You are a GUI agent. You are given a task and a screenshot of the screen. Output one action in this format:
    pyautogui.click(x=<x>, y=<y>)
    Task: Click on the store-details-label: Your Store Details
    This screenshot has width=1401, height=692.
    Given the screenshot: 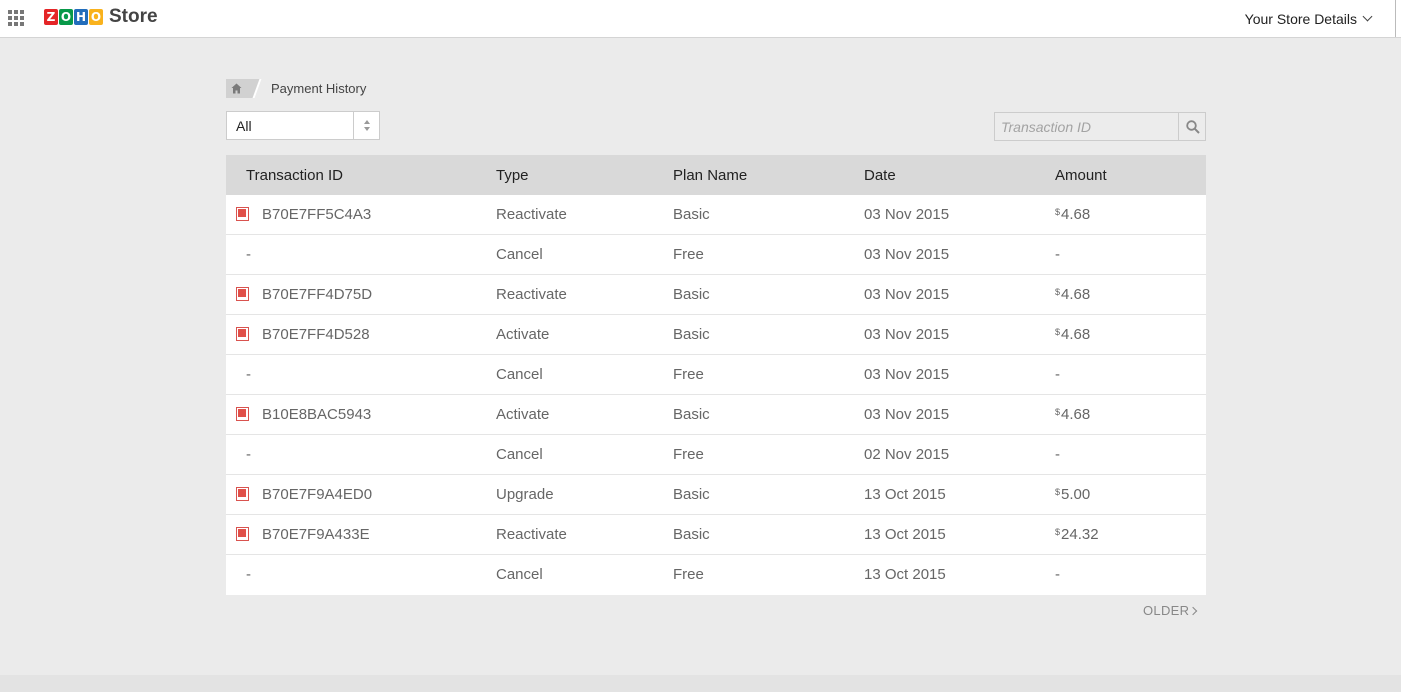 What is the action you would take?
    pyautogui.click(x=1300, y=18)
    